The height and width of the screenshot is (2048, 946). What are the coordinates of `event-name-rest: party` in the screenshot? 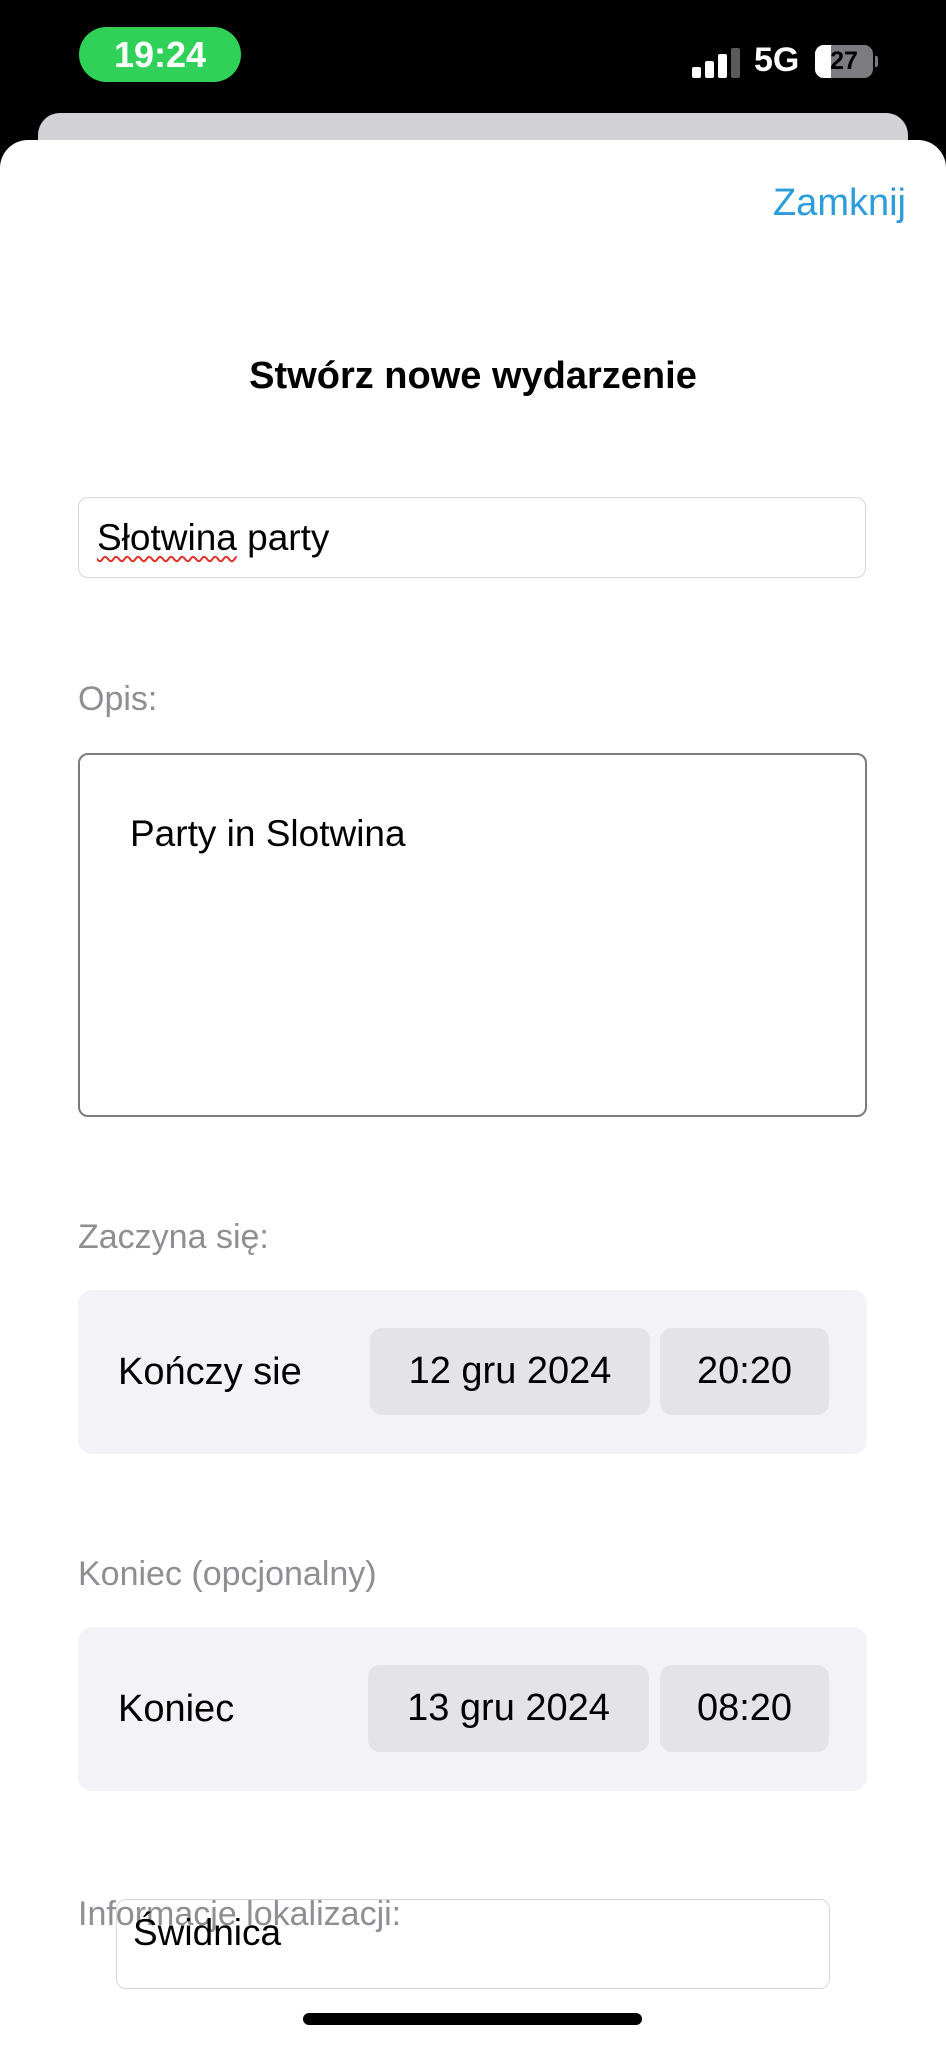 It's located at (283, 537).